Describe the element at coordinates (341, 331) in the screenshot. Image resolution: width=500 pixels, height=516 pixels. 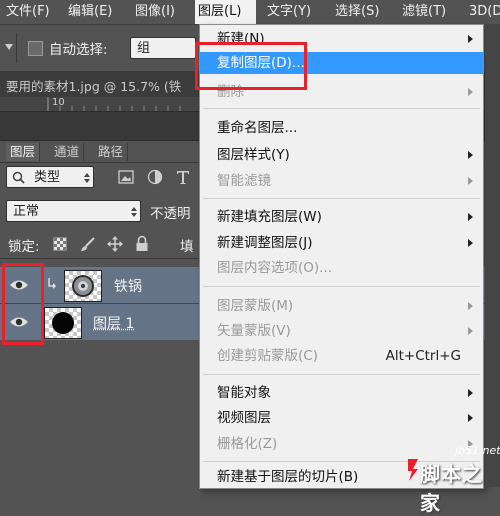
I see `menu-item-vector-mask: 矢量蒙版(V)` at that location.